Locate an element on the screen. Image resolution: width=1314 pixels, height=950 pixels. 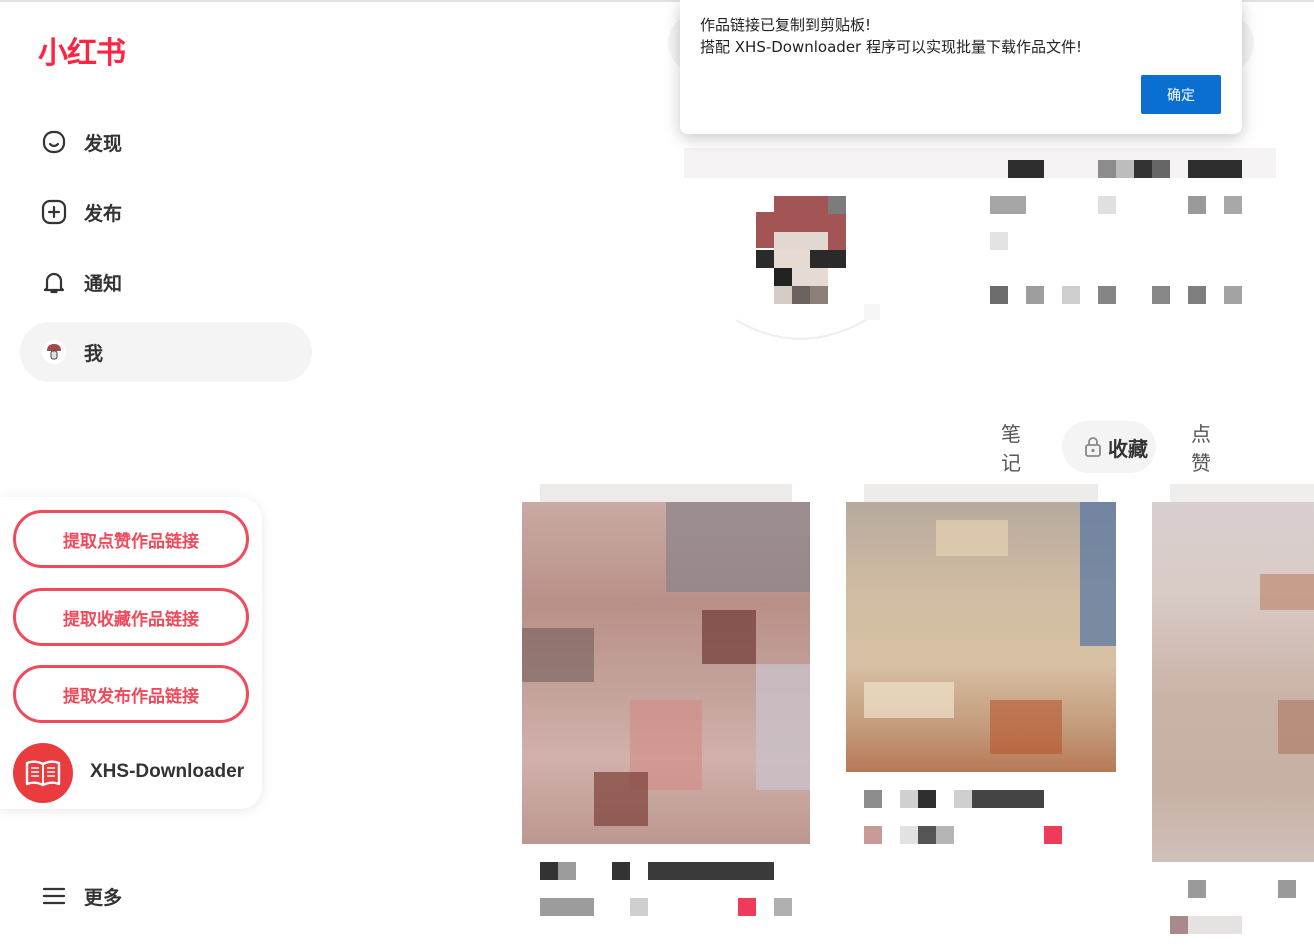
tab-favorites: 收藏 is located at coordinates (1109, 447).